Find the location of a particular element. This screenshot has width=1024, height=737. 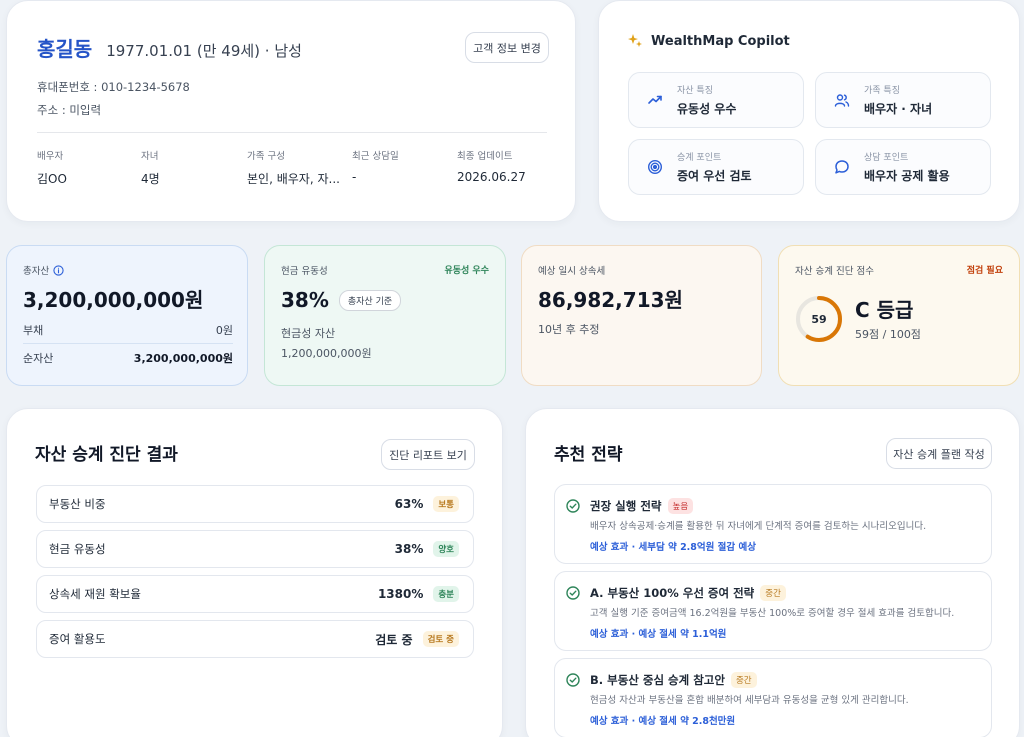

diagnosis-row: 현금 유동성 38% 양호 is located at coordinates (255, 549).